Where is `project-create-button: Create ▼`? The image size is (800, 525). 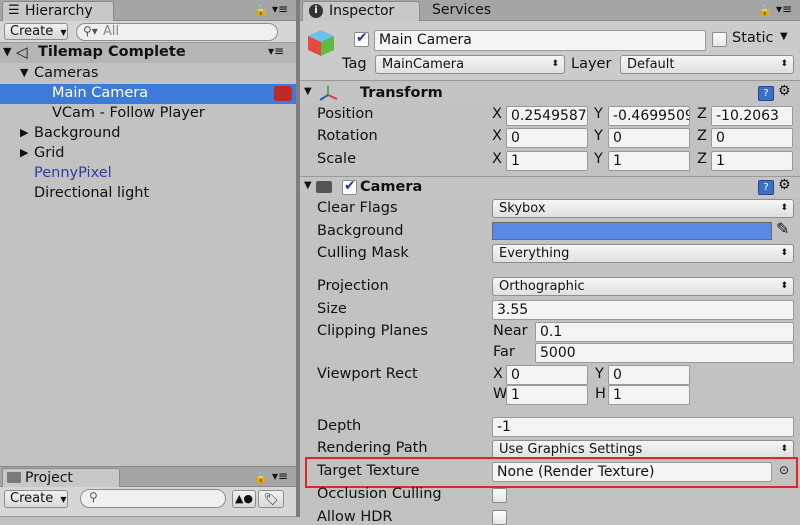 project-create-button: Create ▼ is located at coordinates (36, 499).